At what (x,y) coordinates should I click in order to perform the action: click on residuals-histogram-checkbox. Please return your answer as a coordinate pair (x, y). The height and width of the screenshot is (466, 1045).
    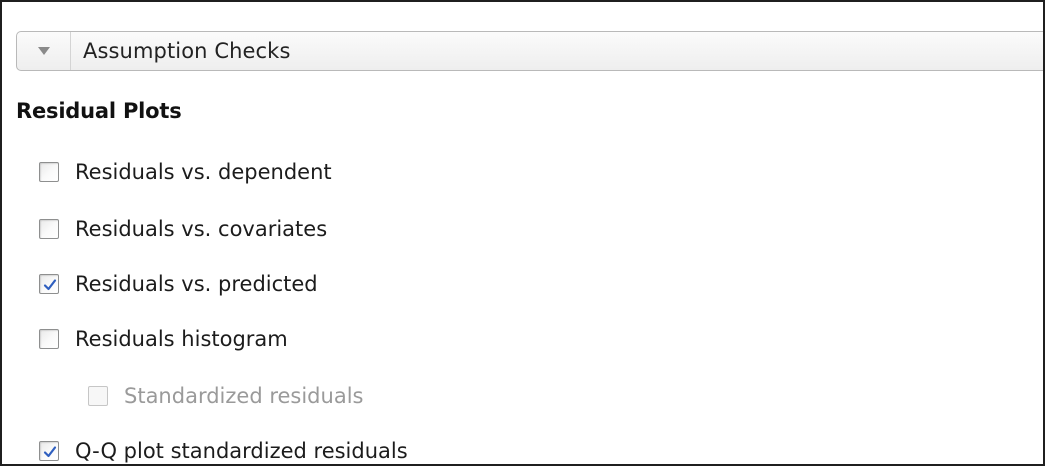
    Looking at the image, I should click on (49, 339).